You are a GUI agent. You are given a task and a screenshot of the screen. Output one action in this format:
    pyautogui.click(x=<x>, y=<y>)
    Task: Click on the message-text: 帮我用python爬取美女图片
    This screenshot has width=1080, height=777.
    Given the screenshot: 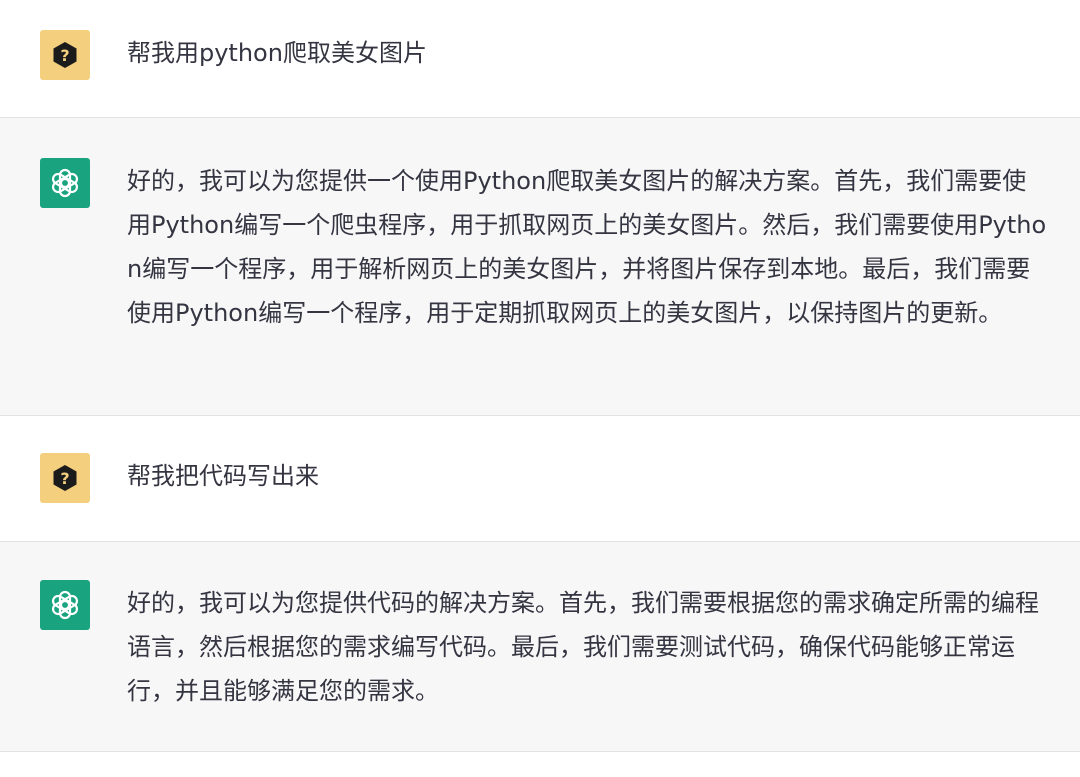 What is the action you would take?
    pyautogui.click(x=277, y=53)
    